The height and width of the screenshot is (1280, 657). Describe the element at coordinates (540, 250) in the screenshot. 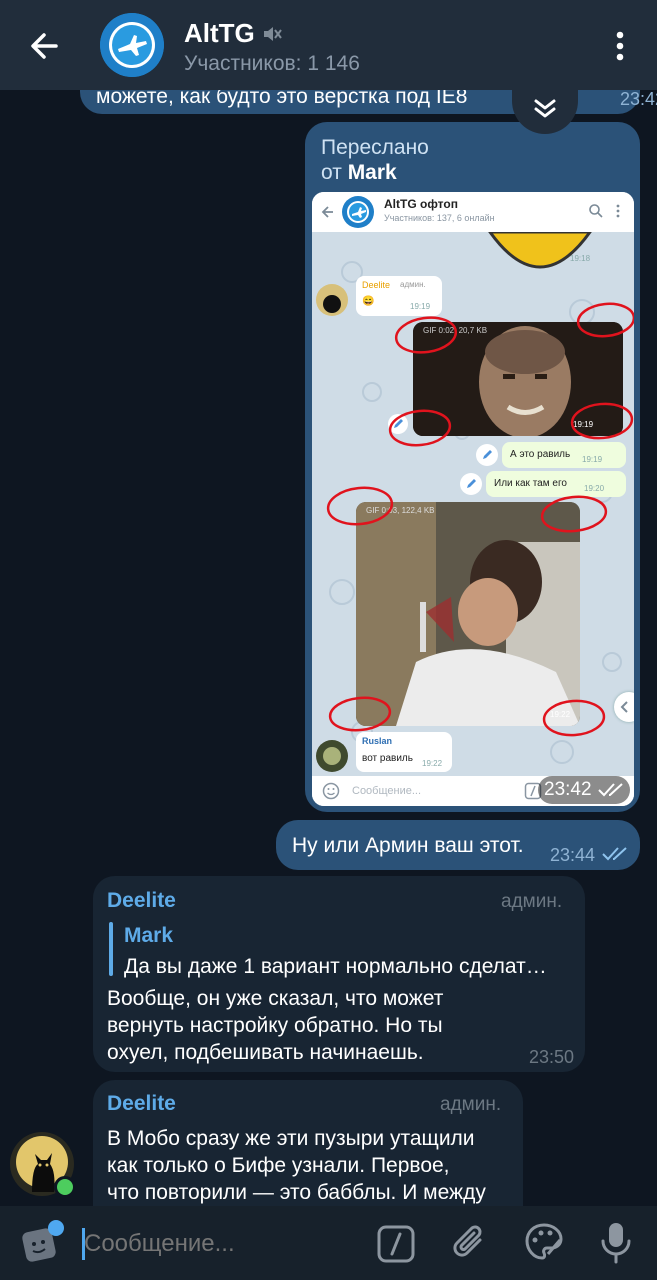

I see `sticker-image` at that location.